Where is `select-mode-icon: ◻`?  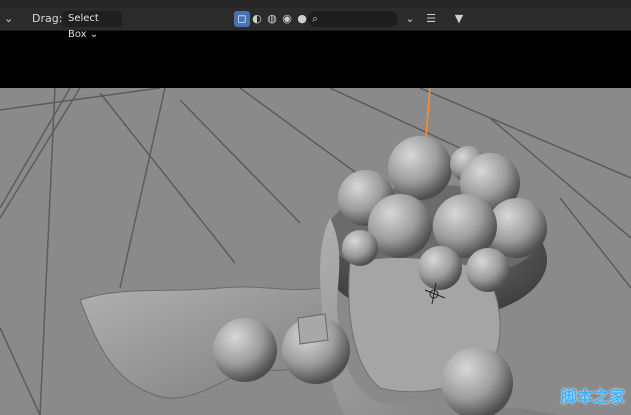 select-mode-icon: ◻ is located at coordinates (242, 19).